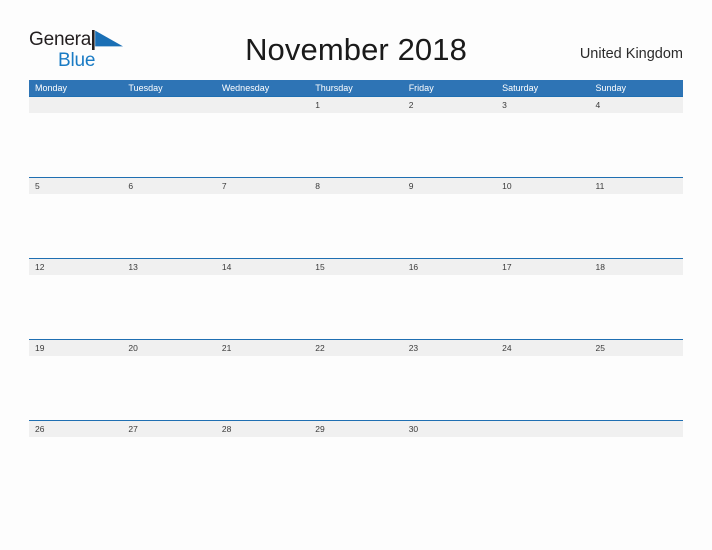 The height and width of the screenshot is (550, 712). I want to click on weekday-header-saturday: Saturday, so click(520, 88).